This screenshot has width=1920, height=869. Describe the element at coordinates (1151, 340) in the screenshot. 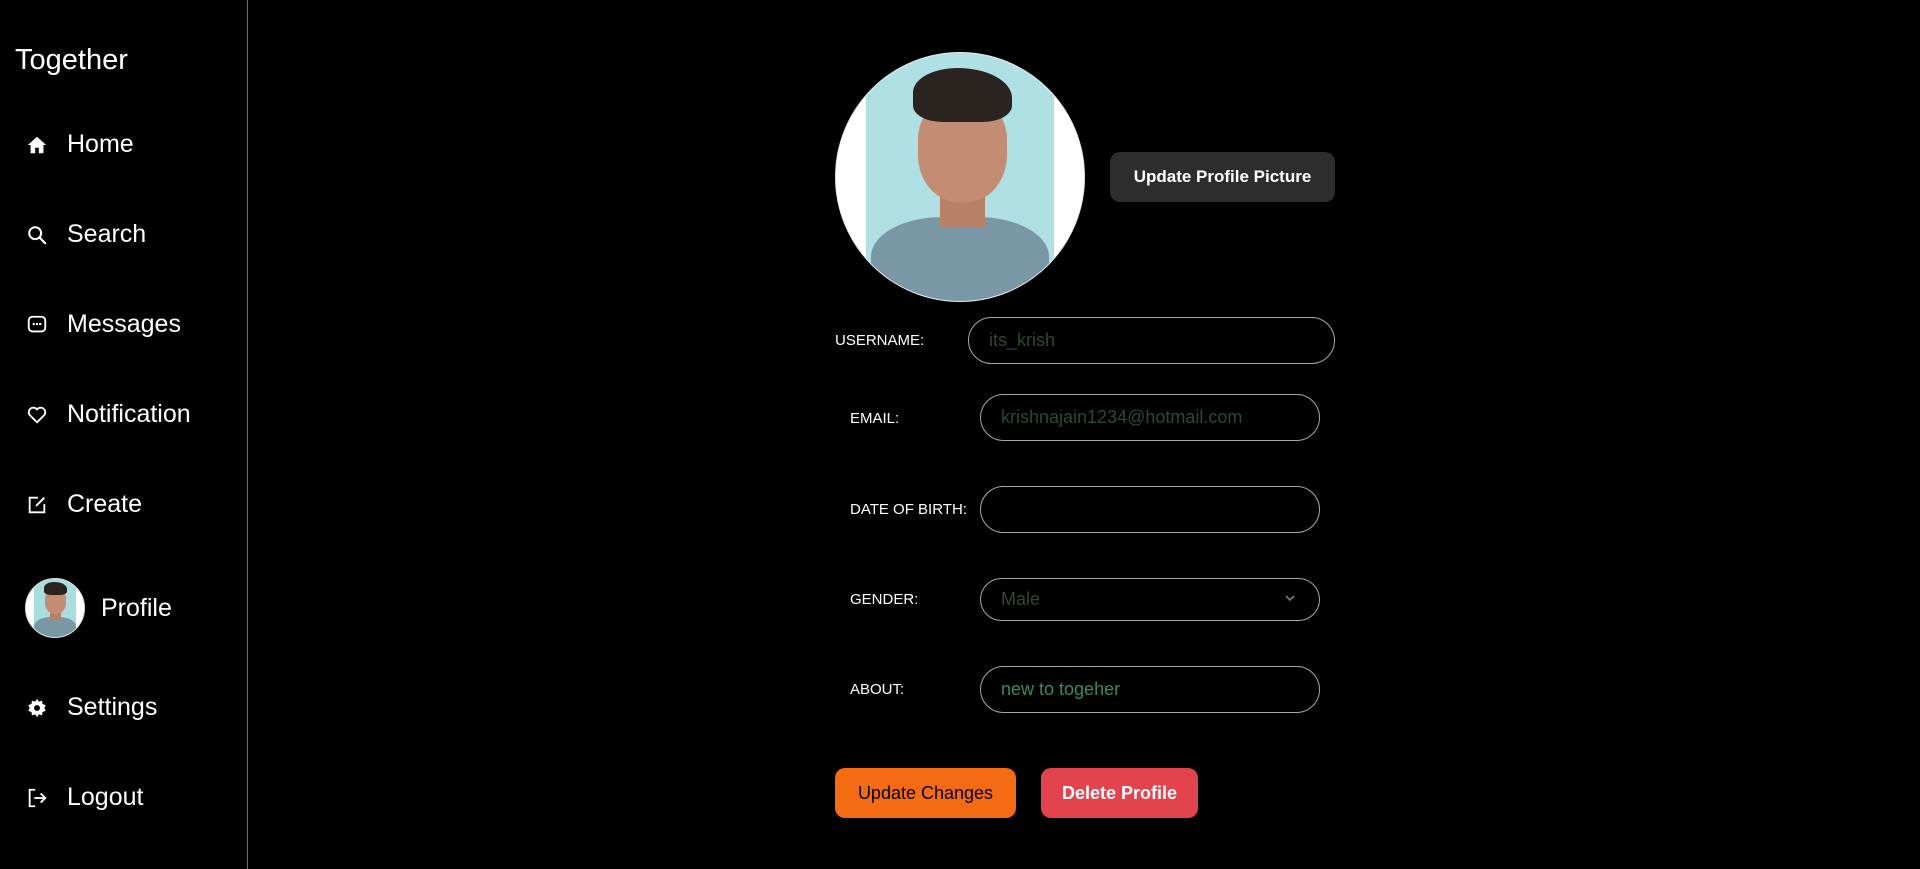

I see `username-input: its_krish` at that location.